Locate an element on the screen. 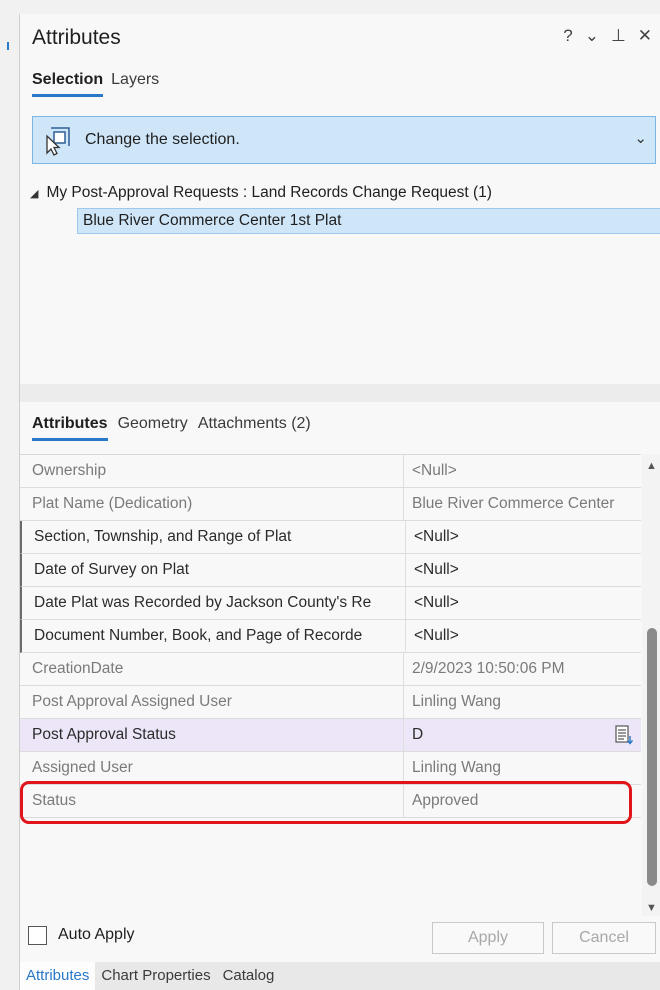  attribute-row-creation-date: CreationDate 2/9/2023 10:50:06 PM is located at coordinates (330, 669).